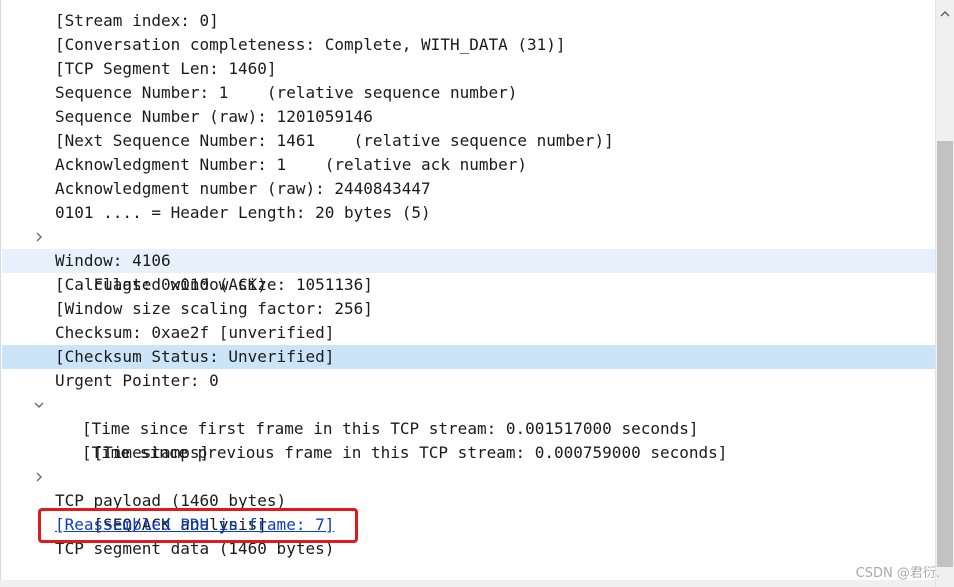 The image size is (954, 587). I want to click on tree-row-flags: Flags: 0x010 (ACK), so click(468, 259).